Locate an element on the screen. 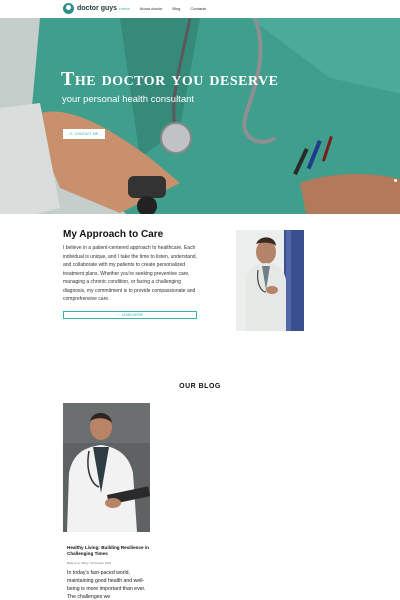 This screenshot has width=400, height=600. stethoscope-logo-icon is located at coordinates (68, 8).